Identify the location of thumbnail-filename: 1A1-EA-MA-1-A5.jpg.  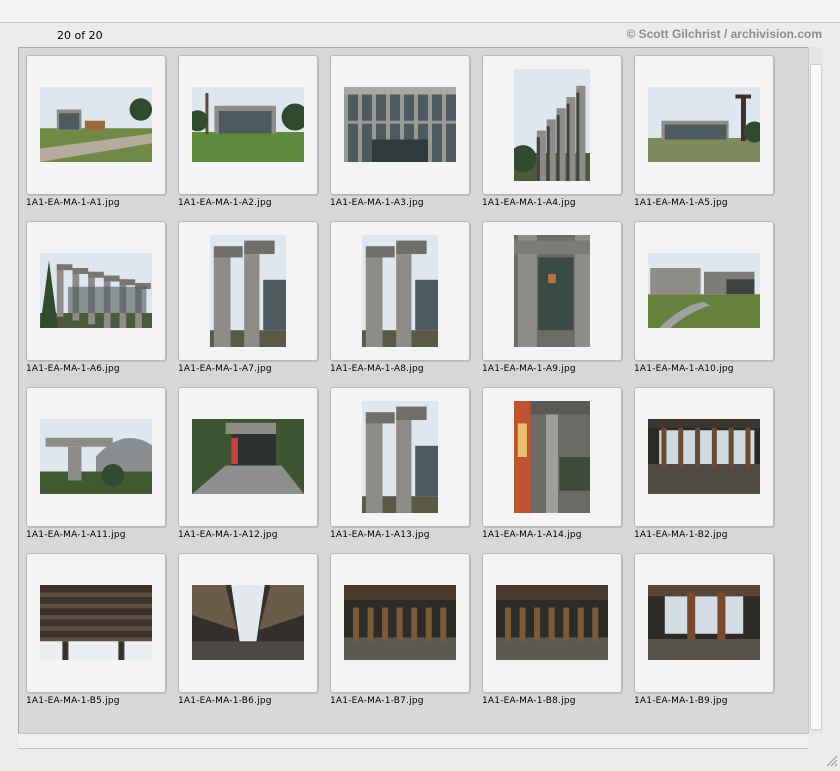
(681, 203).